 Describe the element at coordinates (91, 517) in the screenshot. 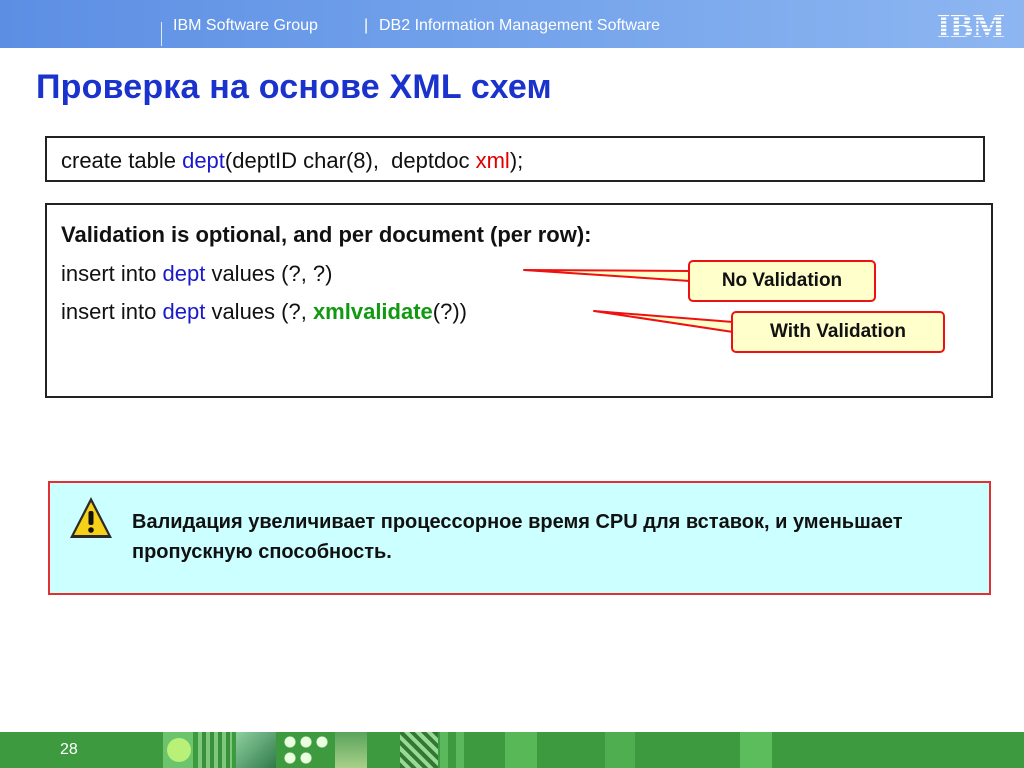

I see `warning-icon` at that location.